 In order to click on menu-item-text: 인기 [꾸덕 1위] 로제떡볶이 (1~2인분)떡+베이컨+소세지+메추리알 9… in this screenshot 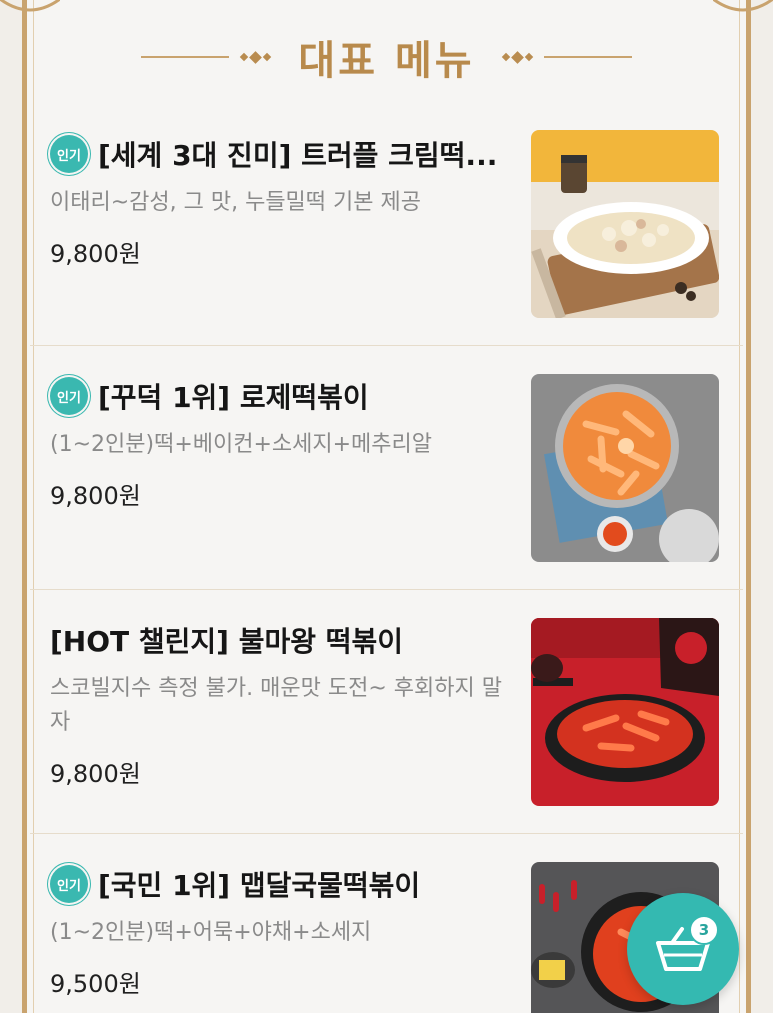, I will do `click(285, 441)`.